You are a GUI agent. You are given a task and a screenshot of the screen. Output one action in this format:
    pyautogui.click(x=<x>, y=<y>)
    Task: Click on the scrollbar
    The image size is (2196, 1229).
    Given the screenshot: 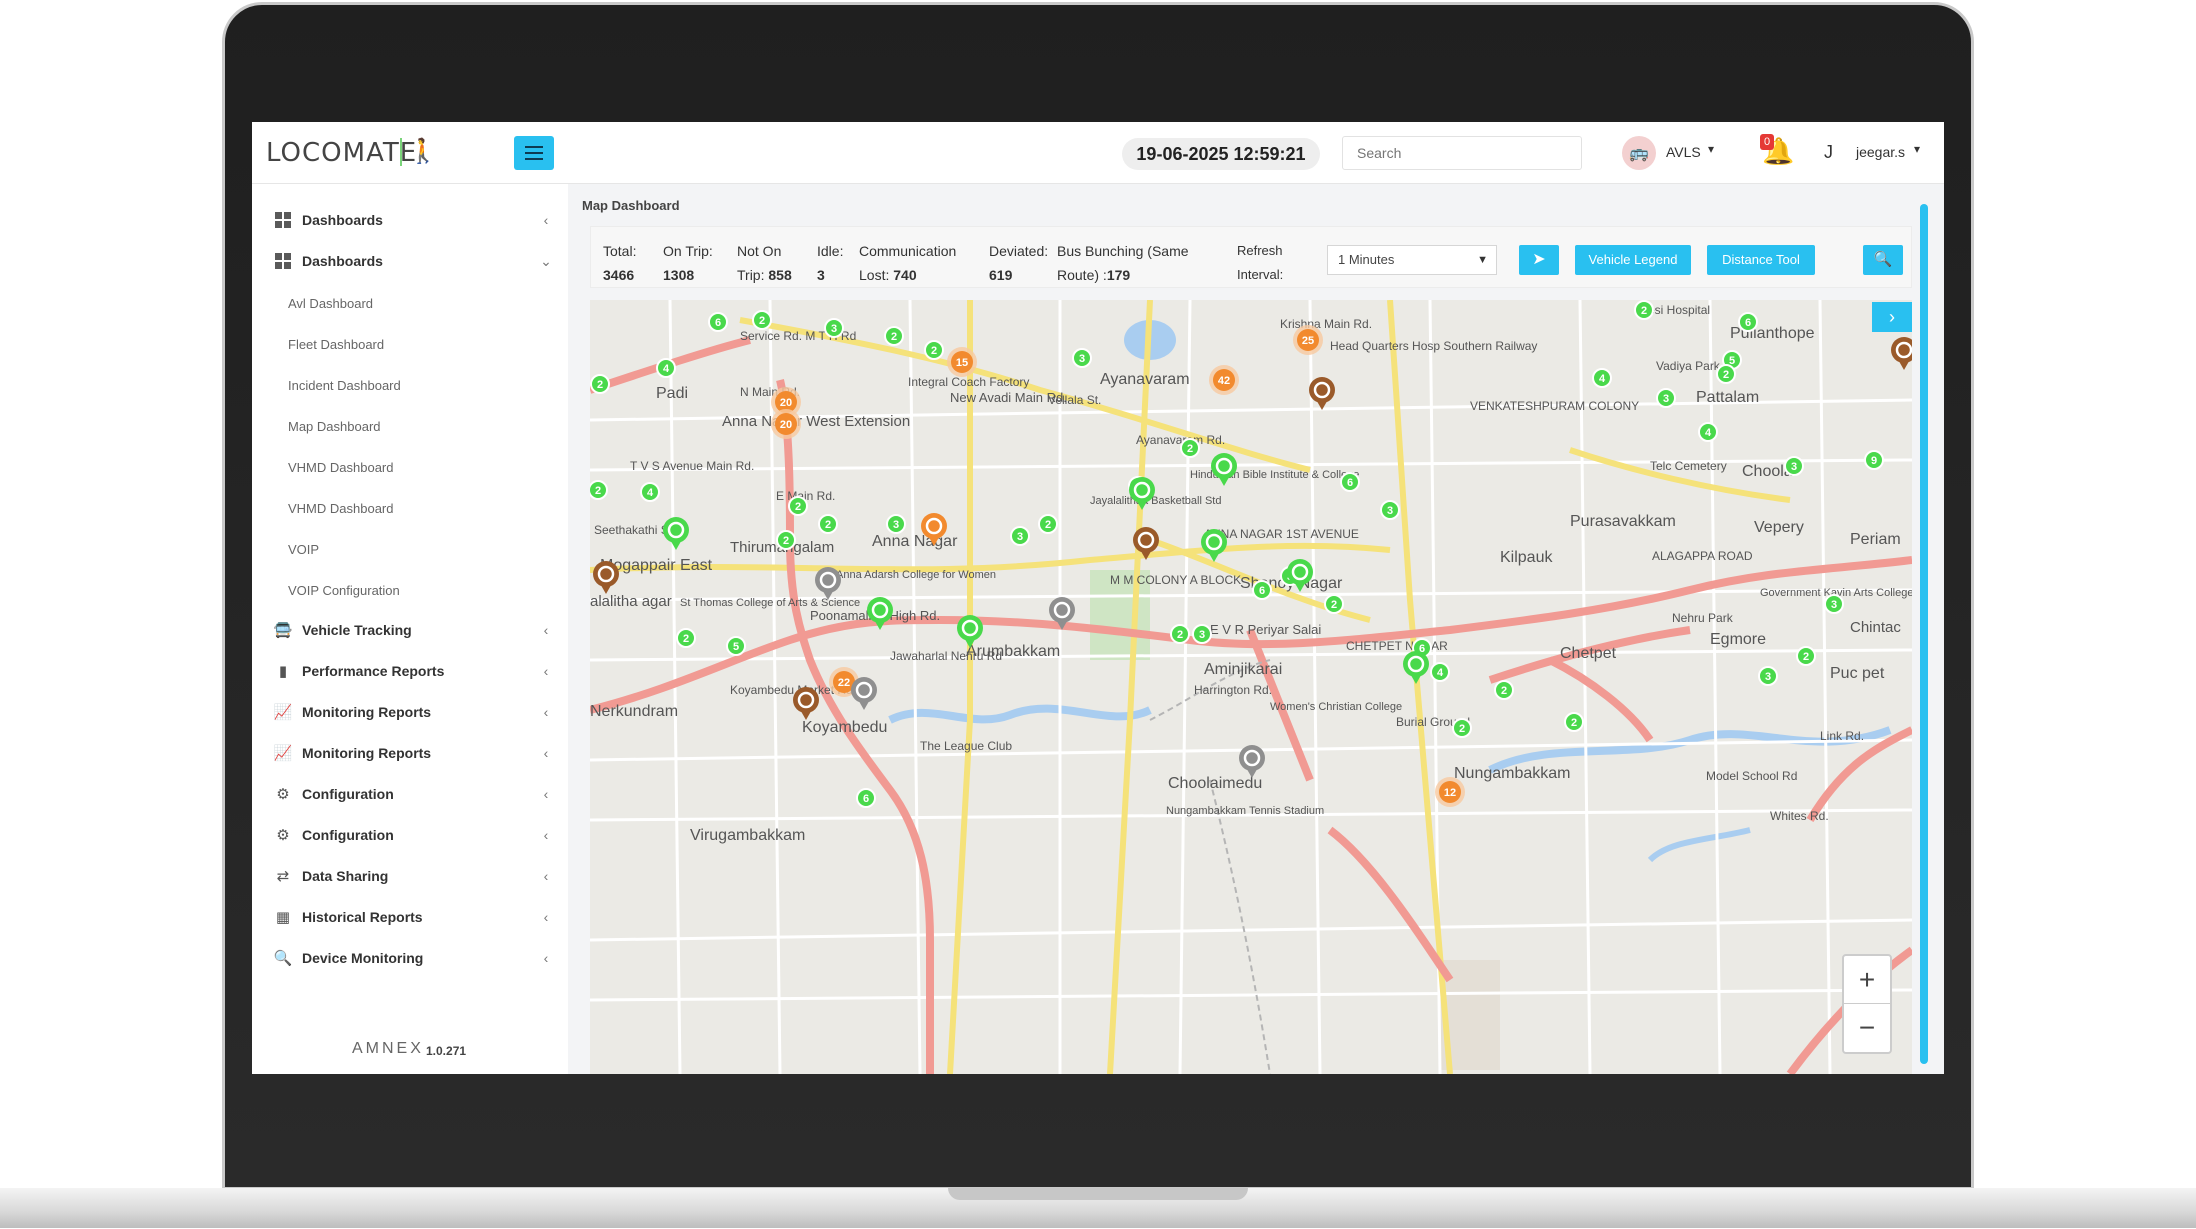 What is the action you would take?
    pyautogui.click(x=1924, y=634)
    